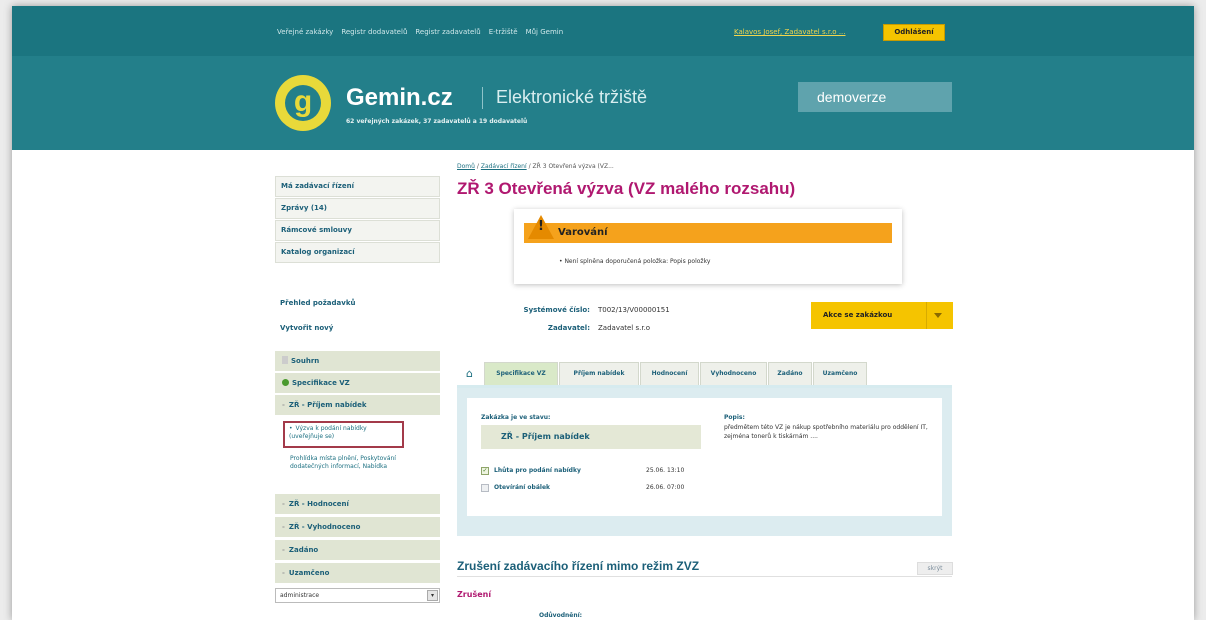 The image size is (1206, 620). Describe the element at coordinates (521, 374) in the screenshot. I see `tab-specification: Specifikace VZ` at that location.